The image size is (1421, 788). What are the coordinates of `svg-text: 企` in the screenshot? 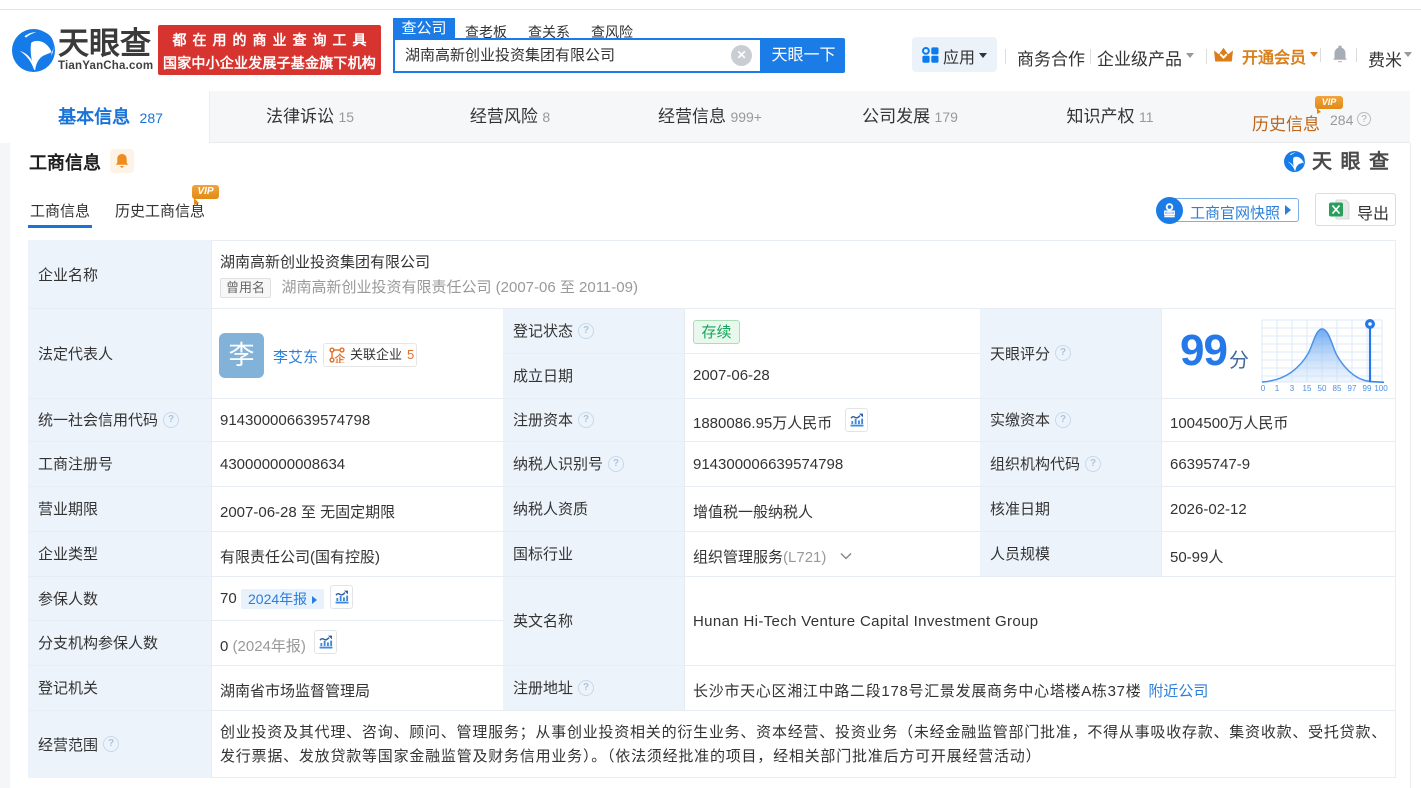 It's located at (339, 357).